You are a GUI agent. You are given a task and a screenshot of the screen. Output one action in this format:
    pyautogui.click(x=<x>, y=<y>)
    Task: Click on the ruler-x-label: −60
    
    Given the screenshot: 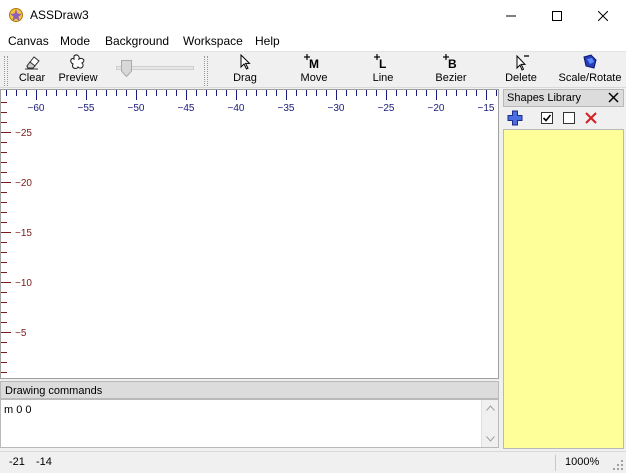 What is the action you would take?
    pyautogui.click(x=36, y=108)
    